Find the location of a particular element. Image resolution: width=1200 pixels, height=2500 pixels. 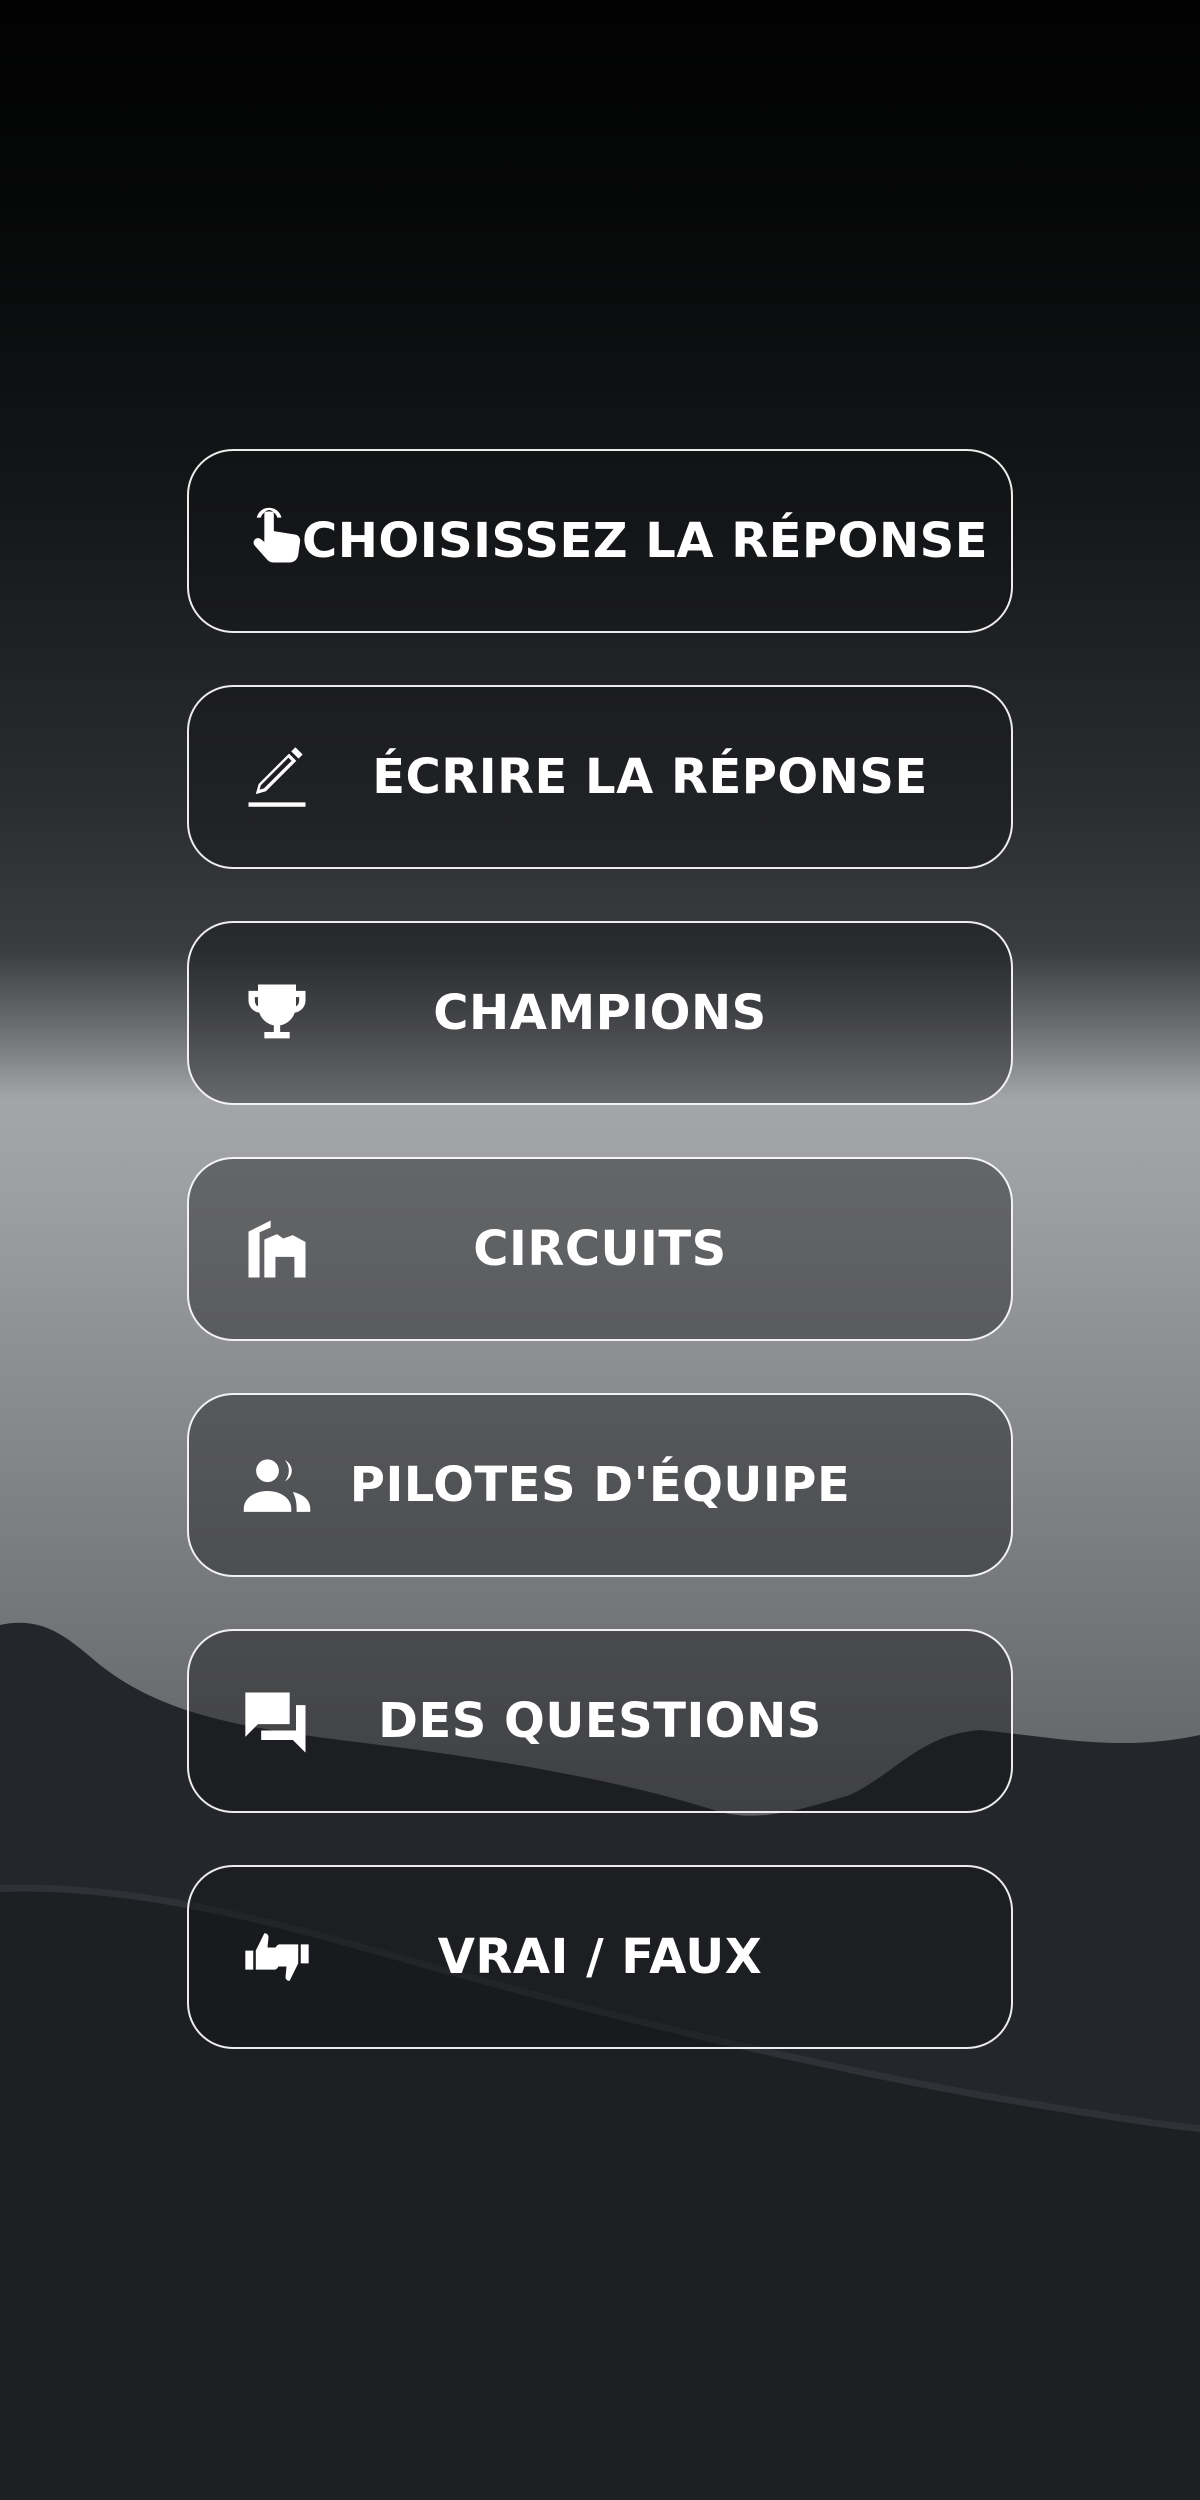

true-false-label: VRAI / FAUX is located at coordinates (600, 1957).